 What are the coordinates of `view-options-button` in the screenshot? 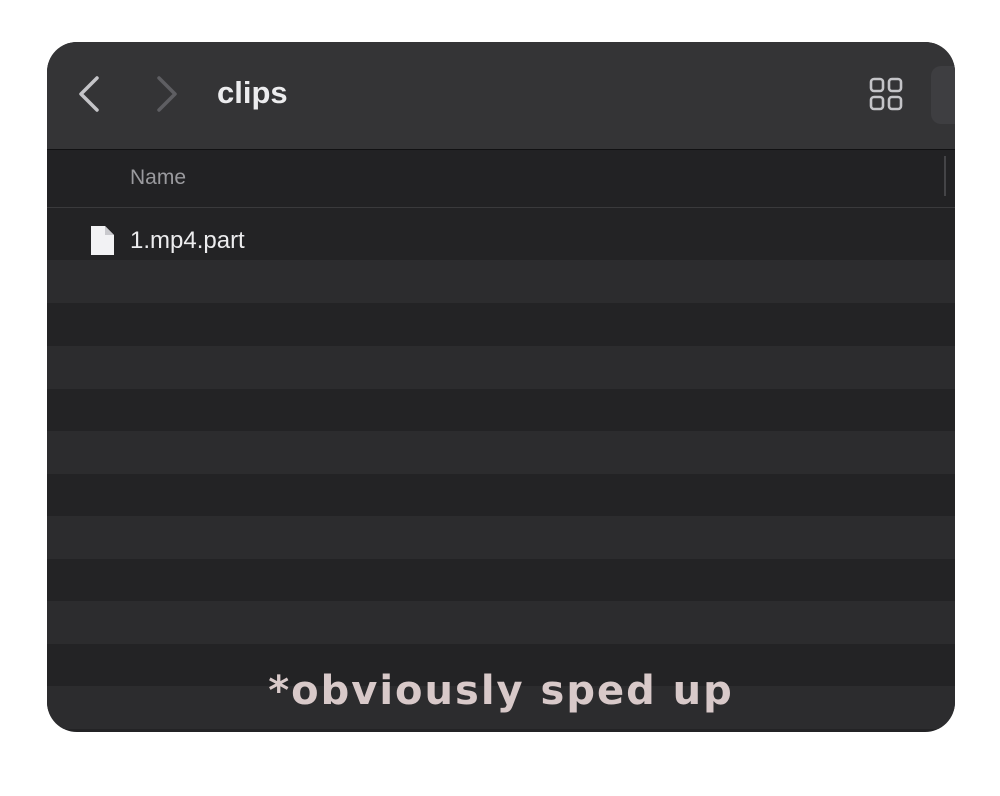 It's located at (886, 94).